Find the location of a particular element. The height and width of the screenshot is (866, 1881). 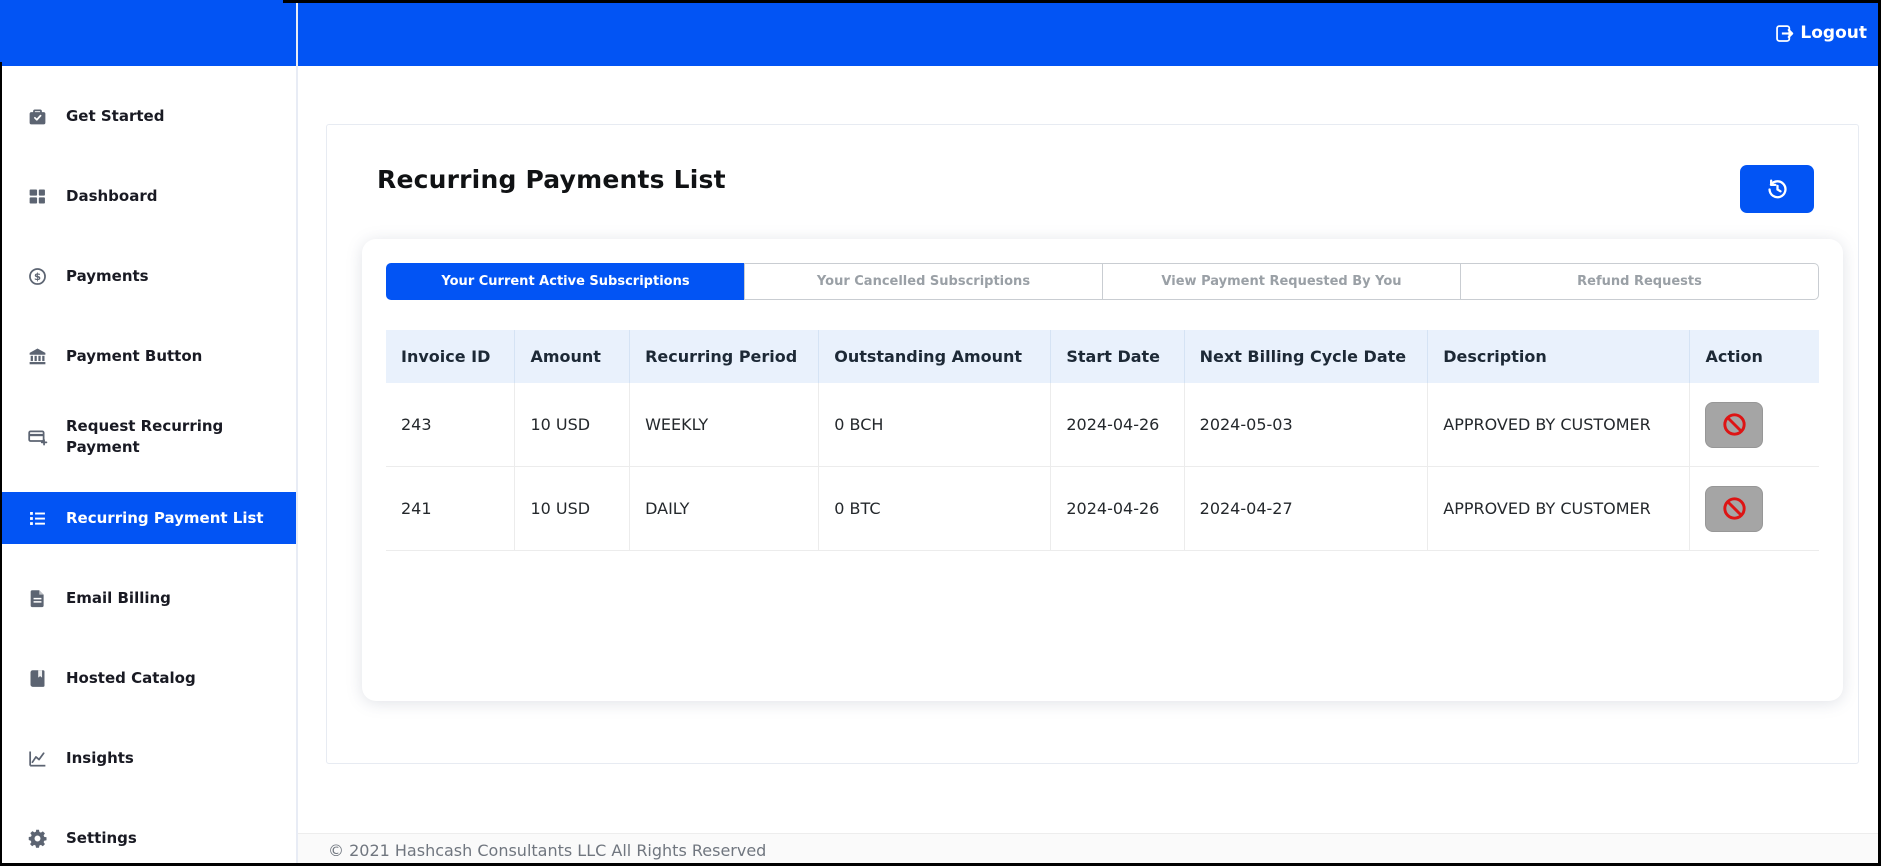

column-header-description: Description is located at coordinates (1559, 356).